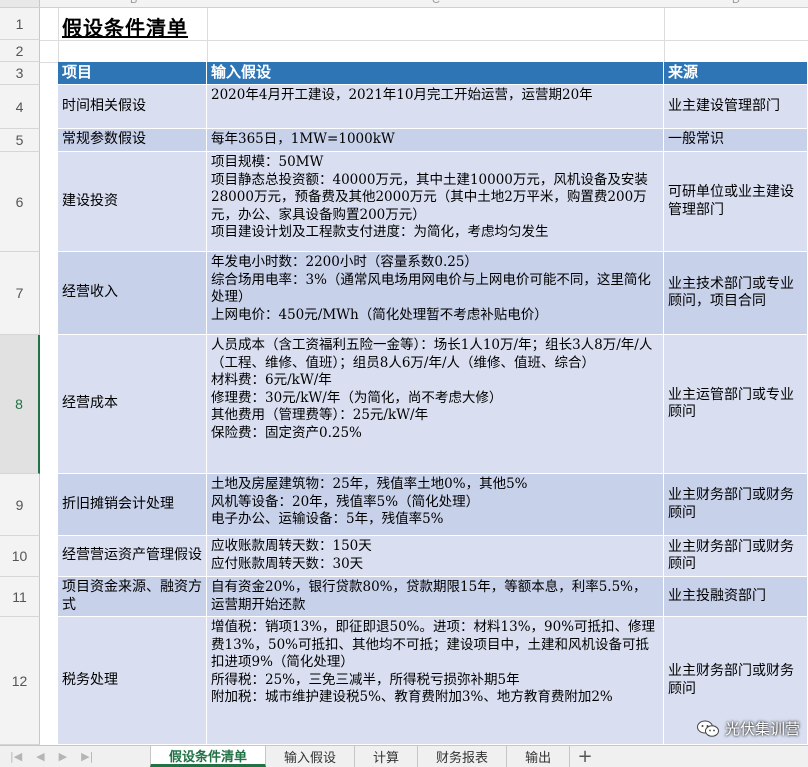 The height and width of the screenshot is (767, 808). I want to click on table-cell-source: 业主投融资部门, so click(736, 597).